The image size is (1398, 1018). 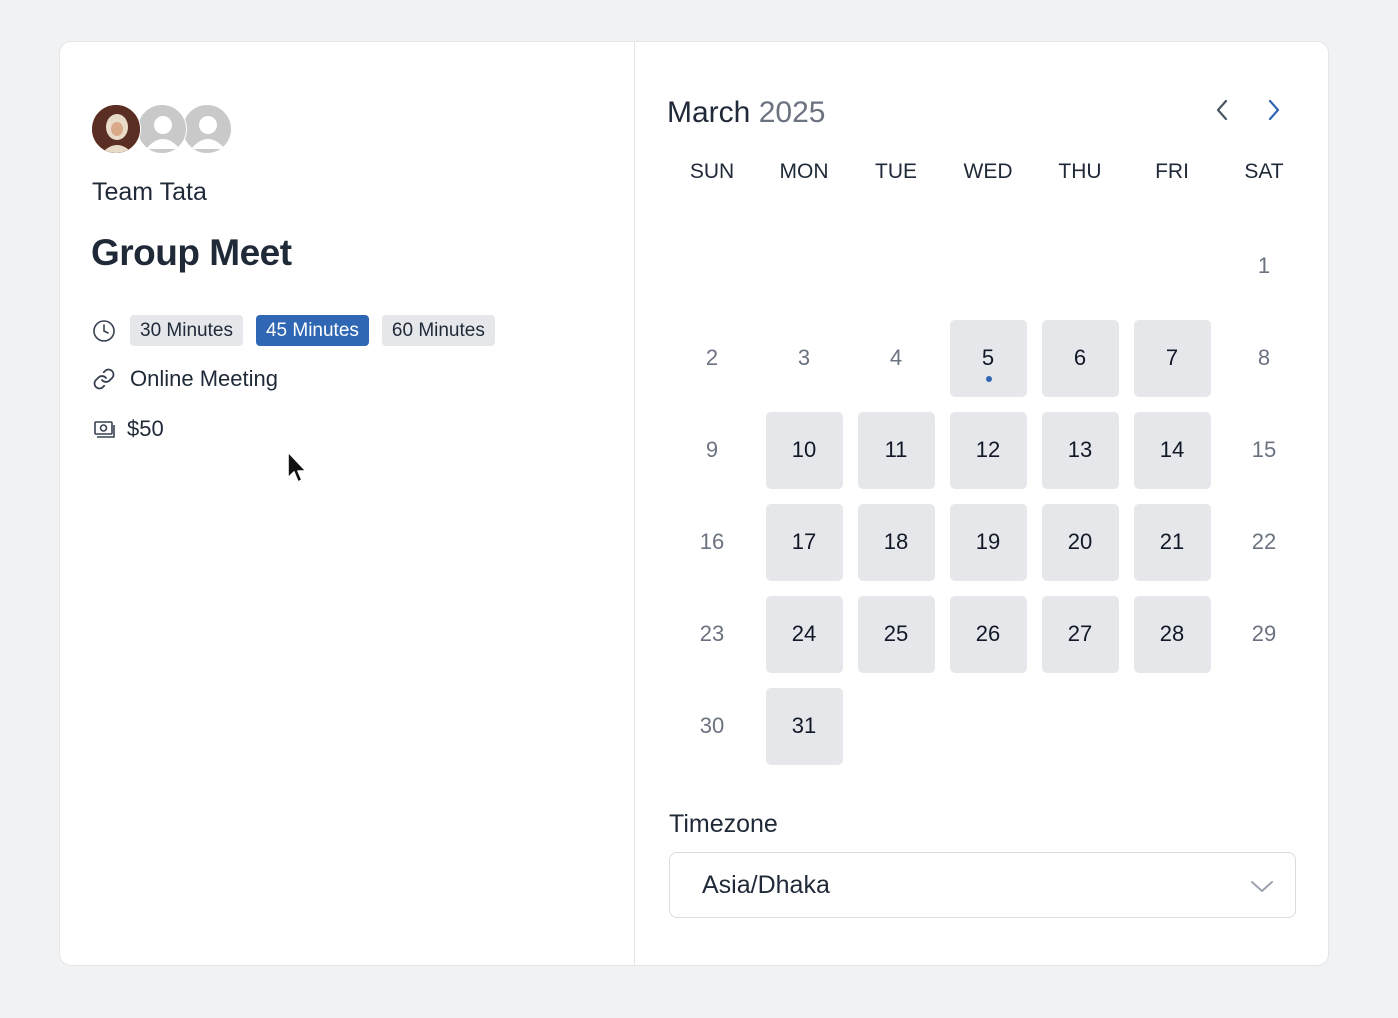 What do you see at coordinates (1172, 634) in the screenshot?
I see `calendar-day: 28` at bounding box center [1172, 634].